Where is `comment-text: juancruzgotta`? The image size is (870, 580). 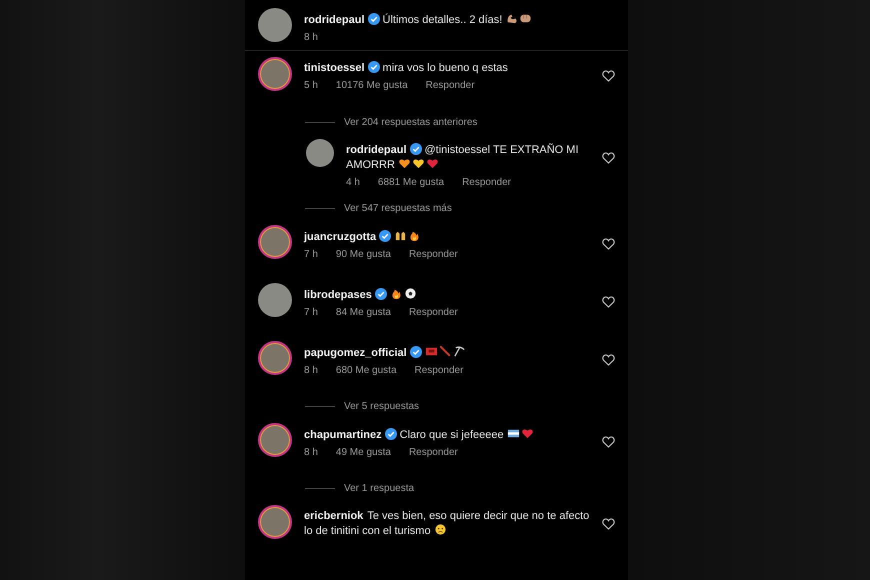 comment-text: juancruzgotta is located at coordinates (449, 236).